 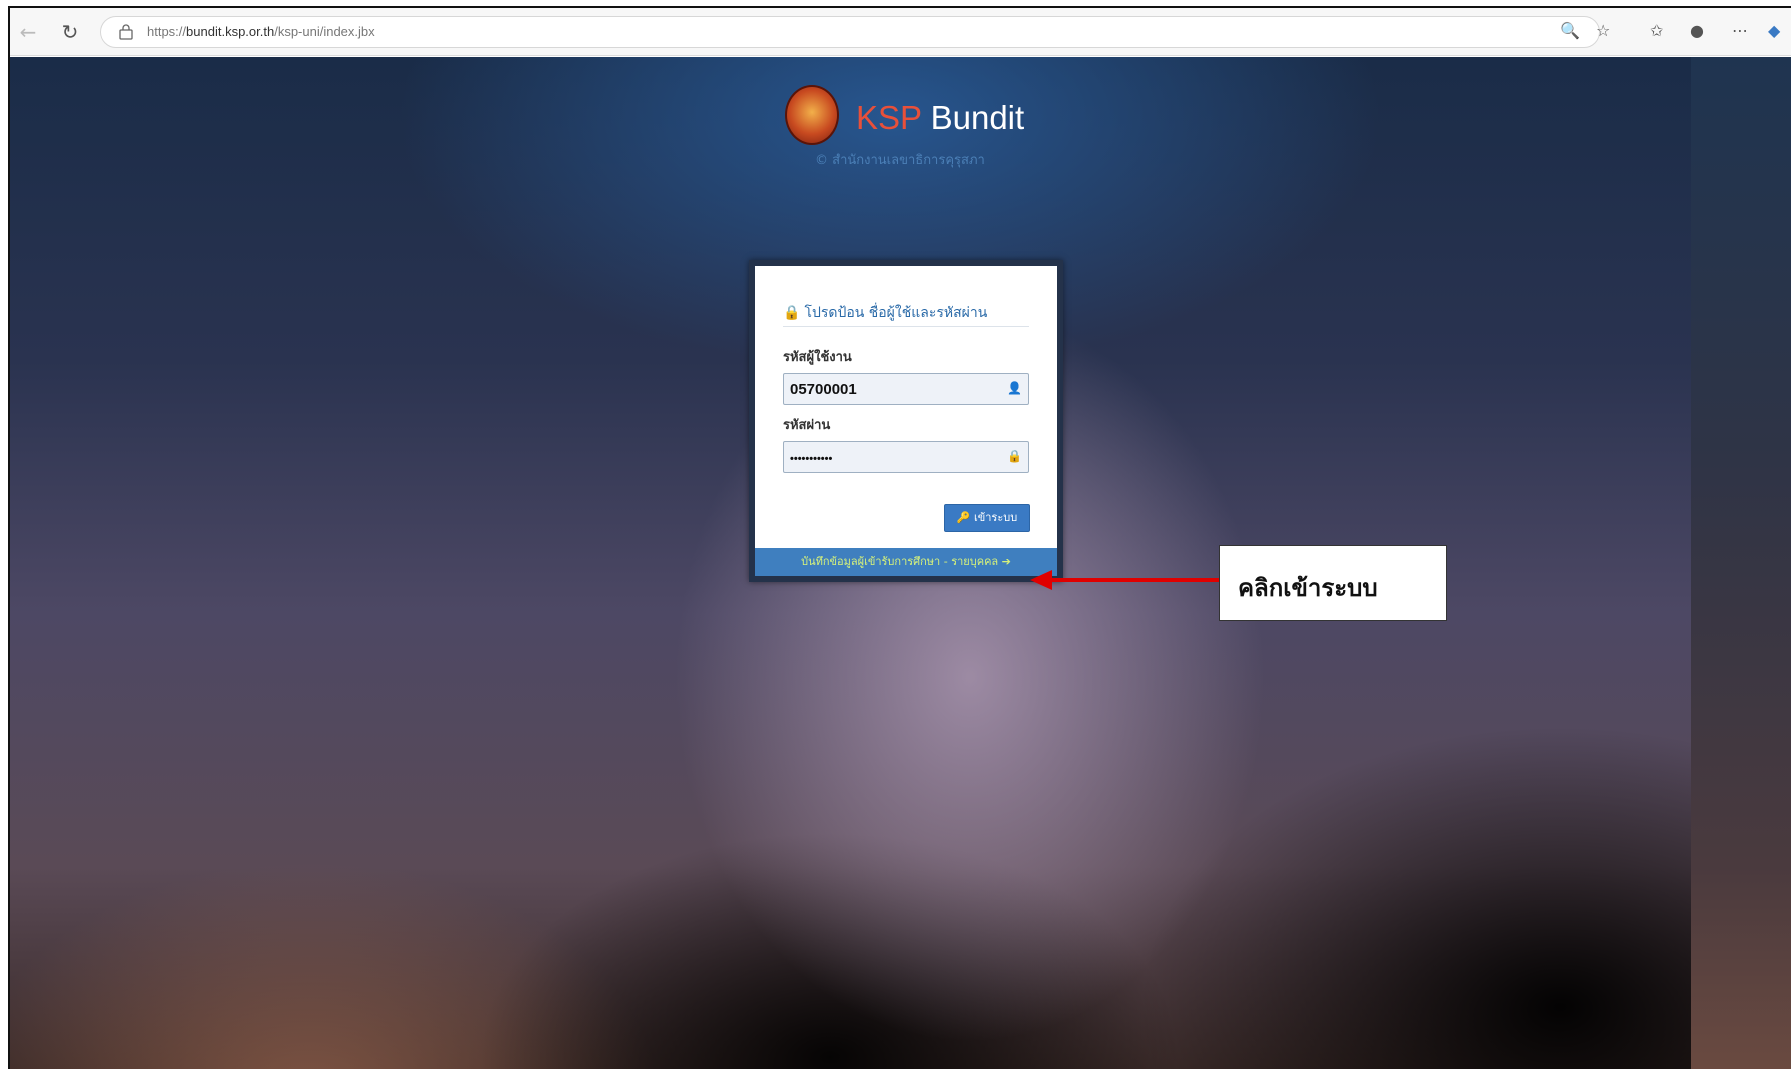 What do you see at coordinates (1740, 30) in the screenshot?
I see `more-menu-icon: ⋯` at bounding box center [1740, 30].